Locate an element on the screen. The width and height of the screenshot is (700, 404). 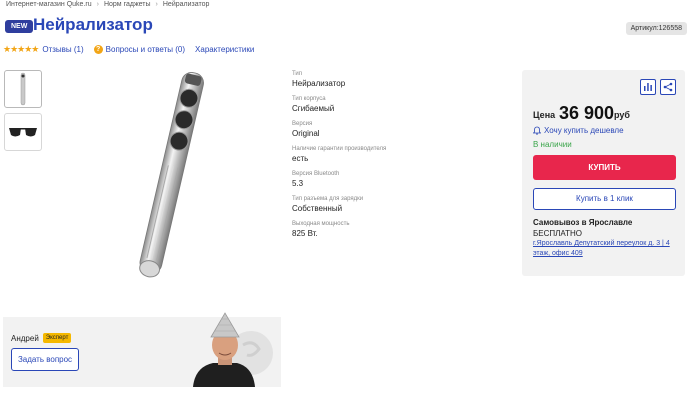
expert-name-row: Андрей Эксперт is located at coordinates (41, 338).